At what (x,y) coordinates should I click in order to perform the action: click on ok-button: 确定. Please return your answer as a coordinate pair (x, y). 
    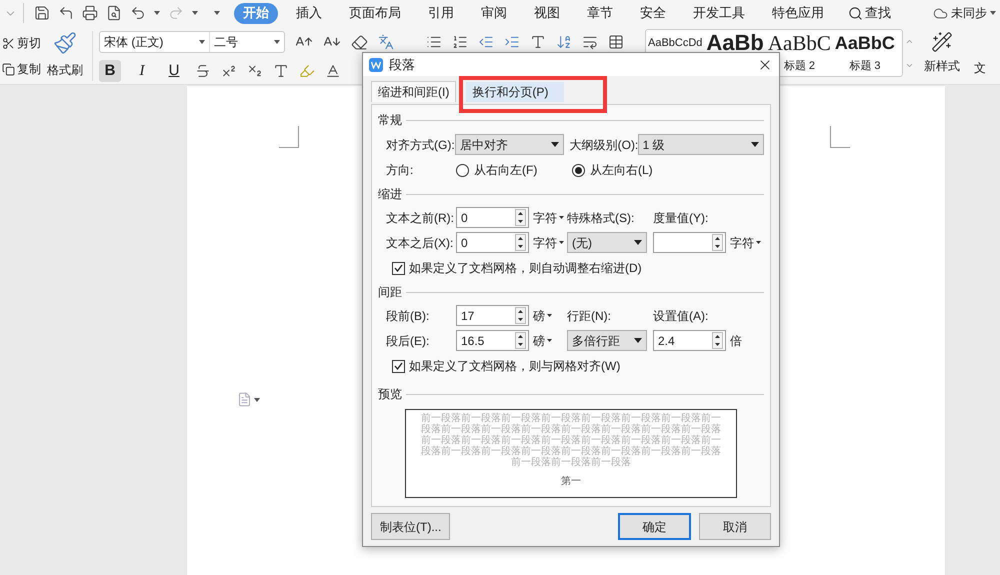
    Looking at the image, I should click on (654, 526).